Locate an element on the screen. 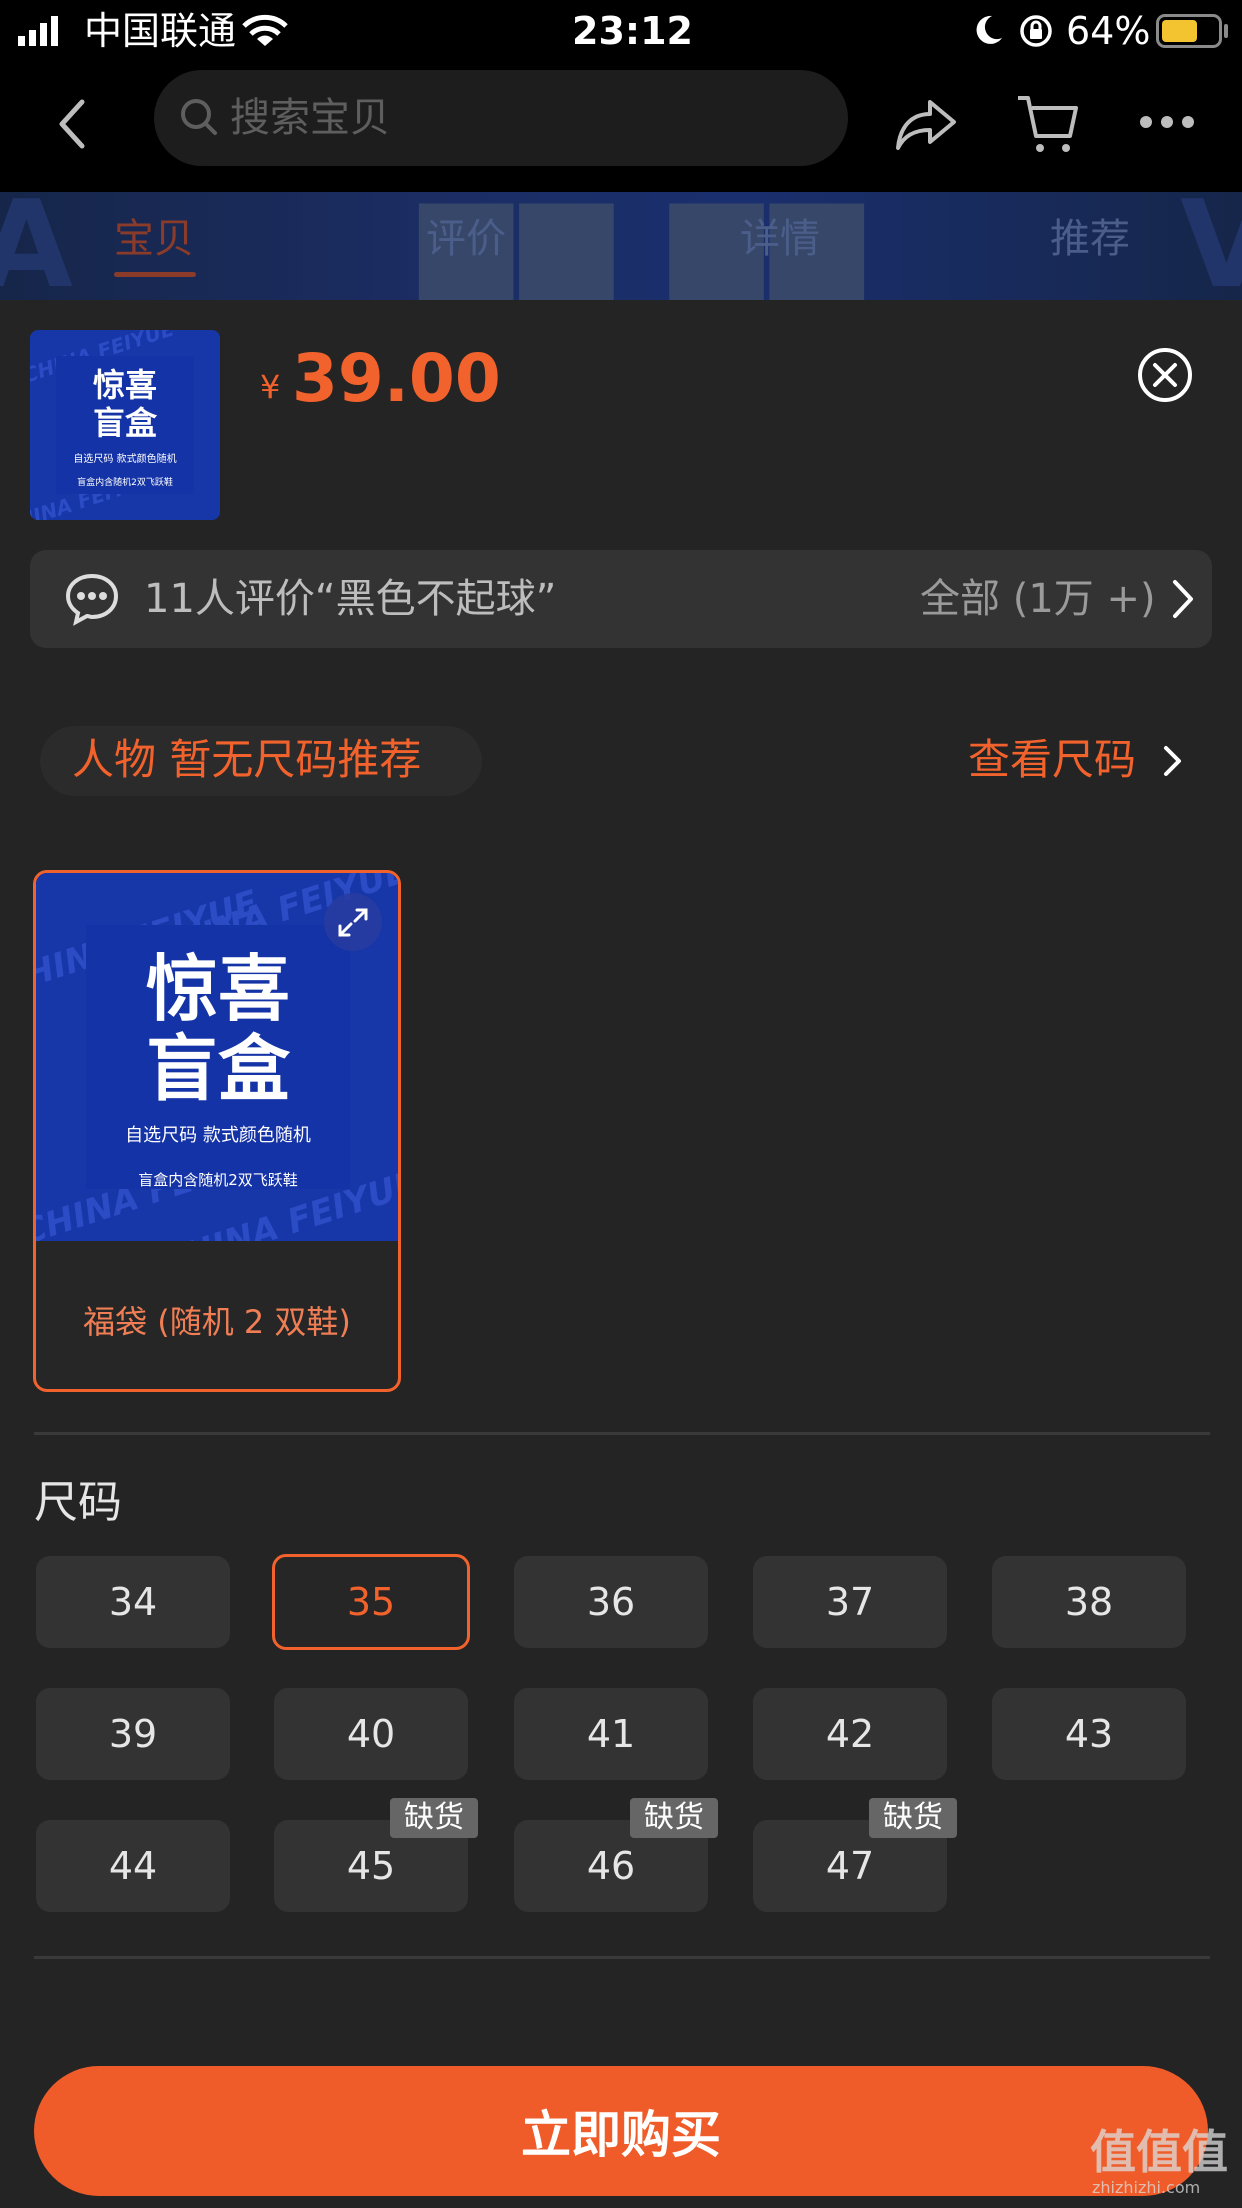 The image size is (1242, 2208). review-highlight-text: 11人评价“黑色不起球” is located at coordinates (350, 599).